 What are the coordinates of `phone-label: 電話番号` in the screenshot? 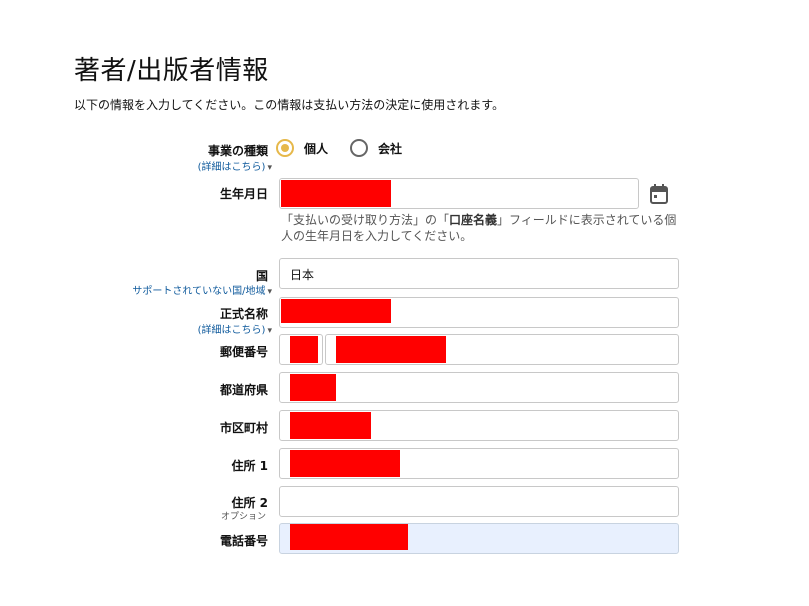 It's located at (243, 541).